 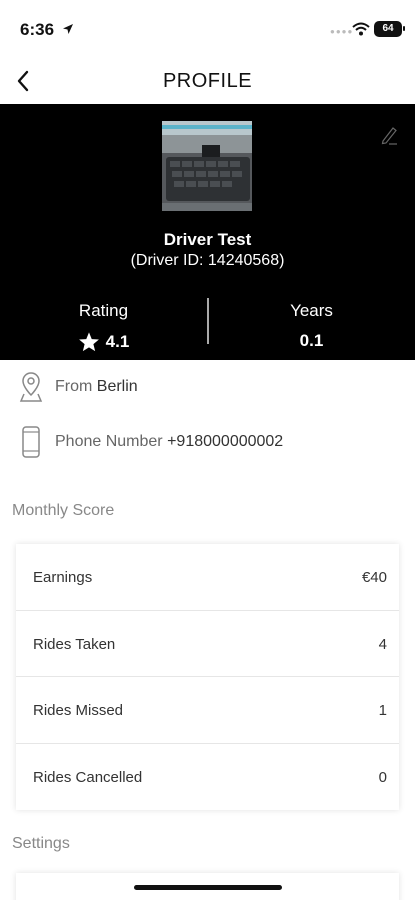 I want to click on battery-indicator: 64, so click(x=389, y=29).